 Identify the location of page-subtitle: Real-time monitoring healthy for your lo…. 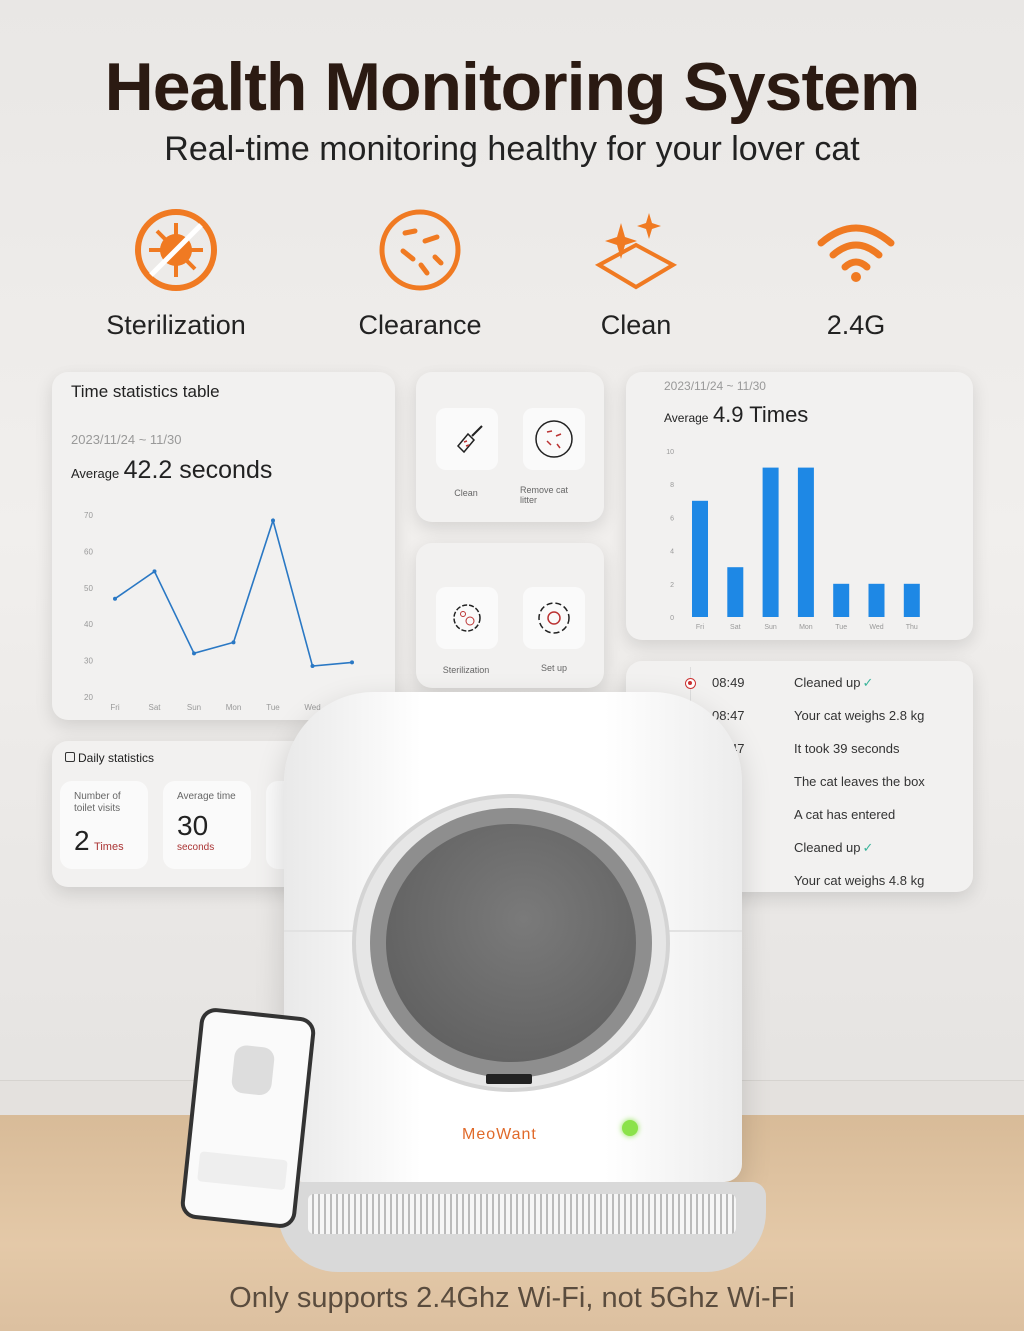
(512, 149).